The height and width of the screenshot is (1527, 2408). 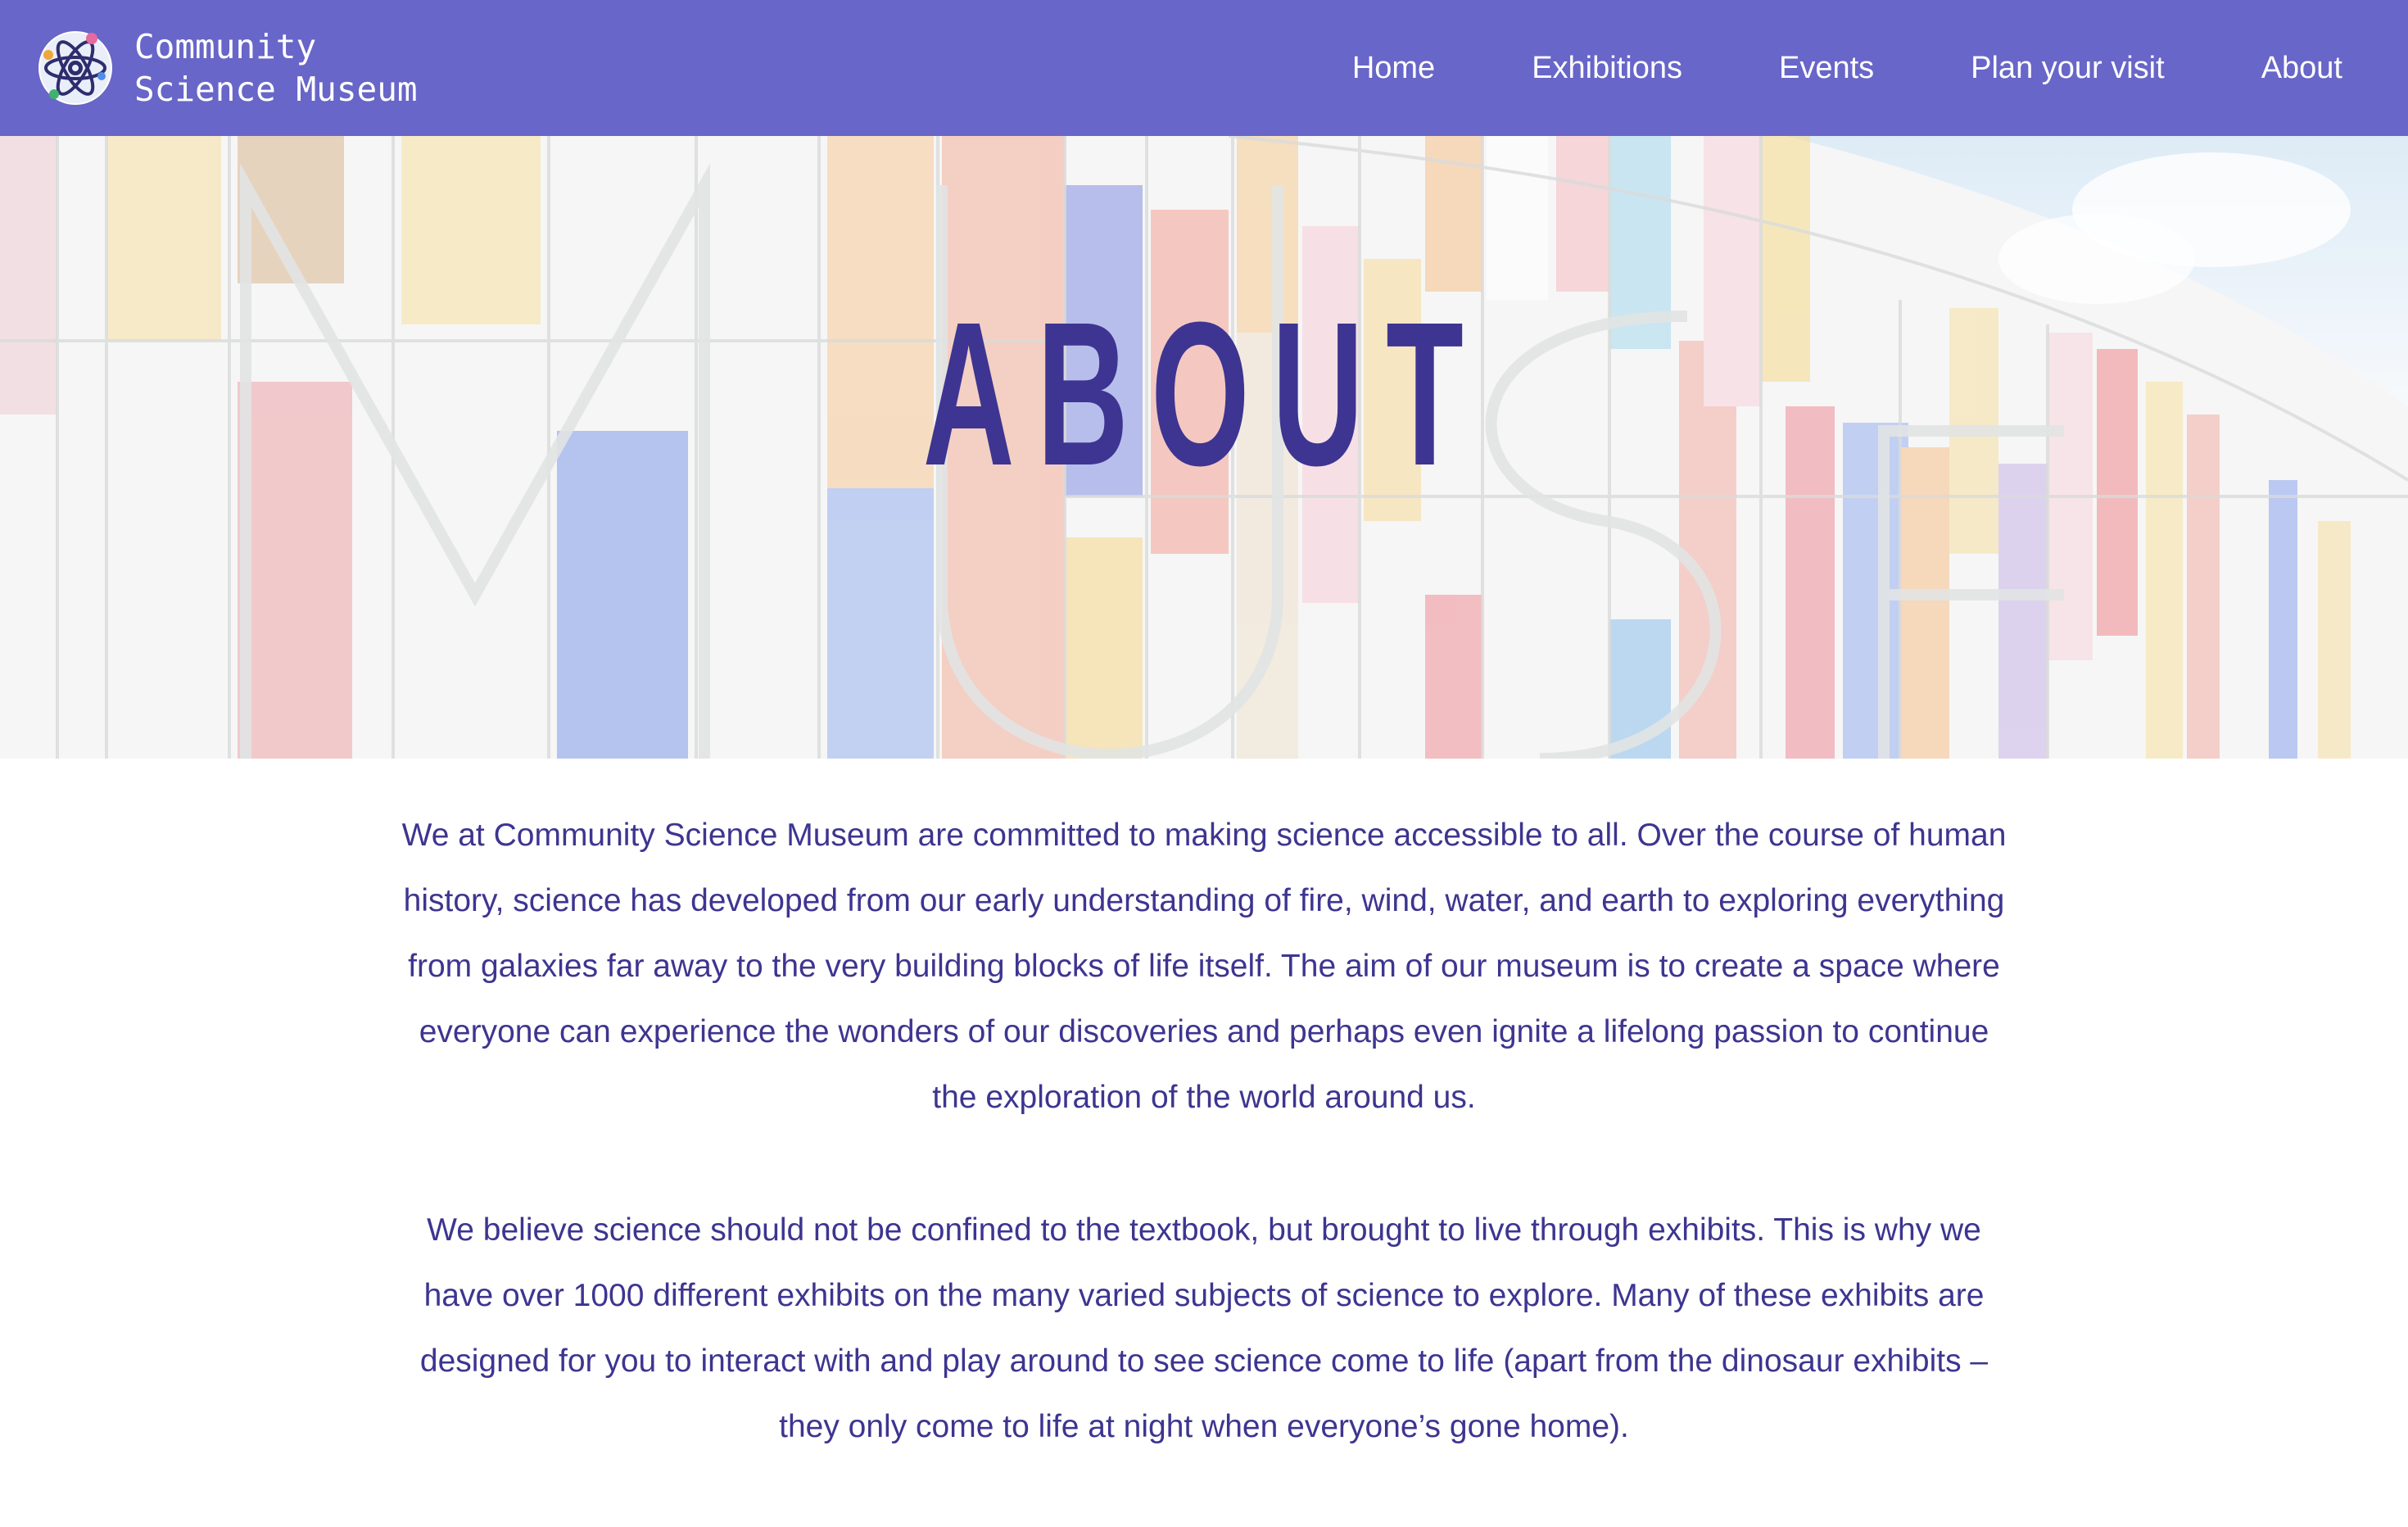 I want to click on atom-icon, so click(x=75, y=68).